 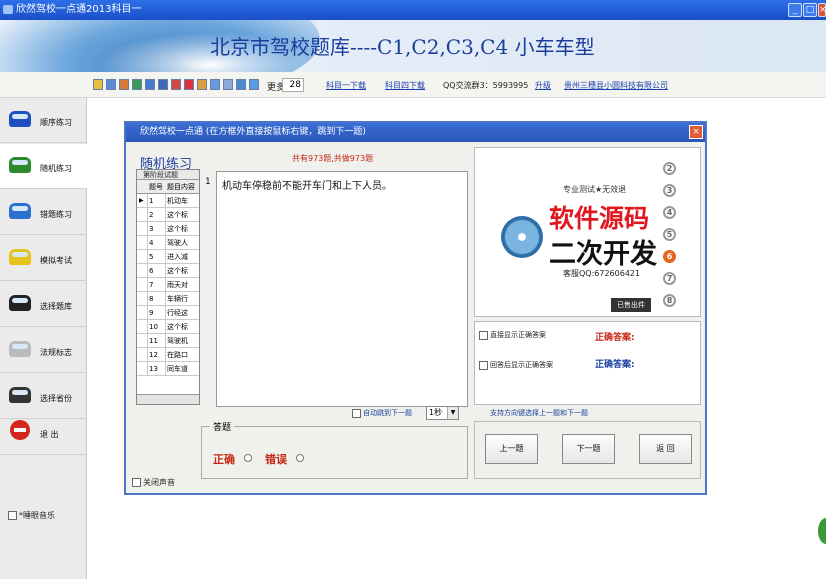 I want to click on sidebar-item-sequential: 顺序练习, so click(x=43, y=120).